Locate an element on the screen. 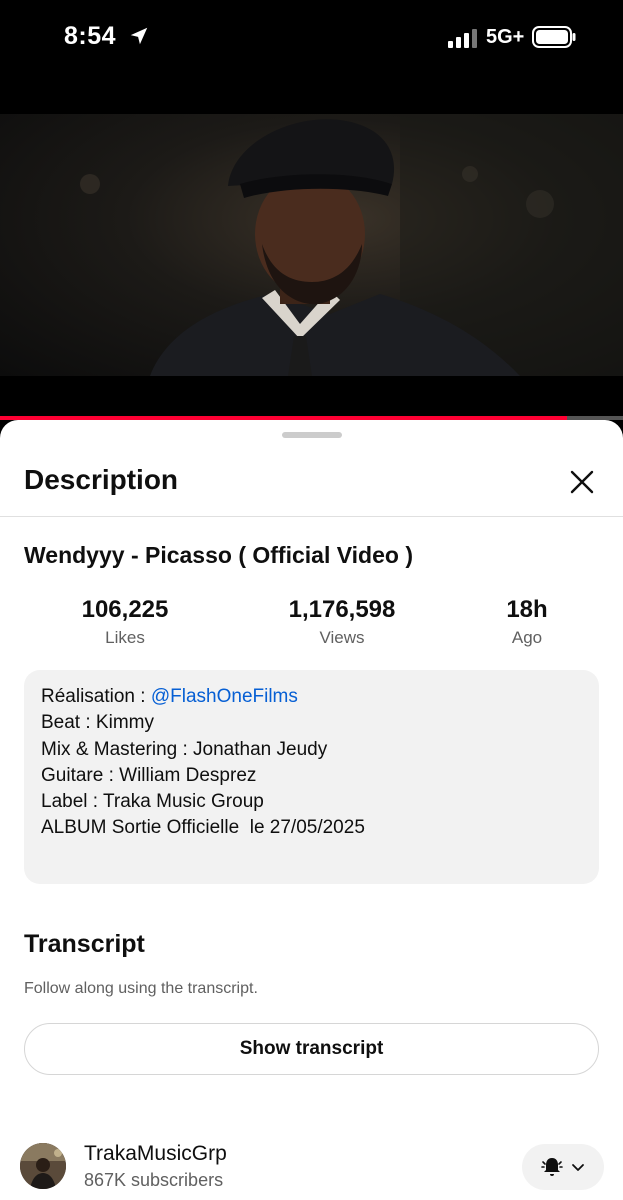  location-arrow-icon is located at coordinates (139, 36).